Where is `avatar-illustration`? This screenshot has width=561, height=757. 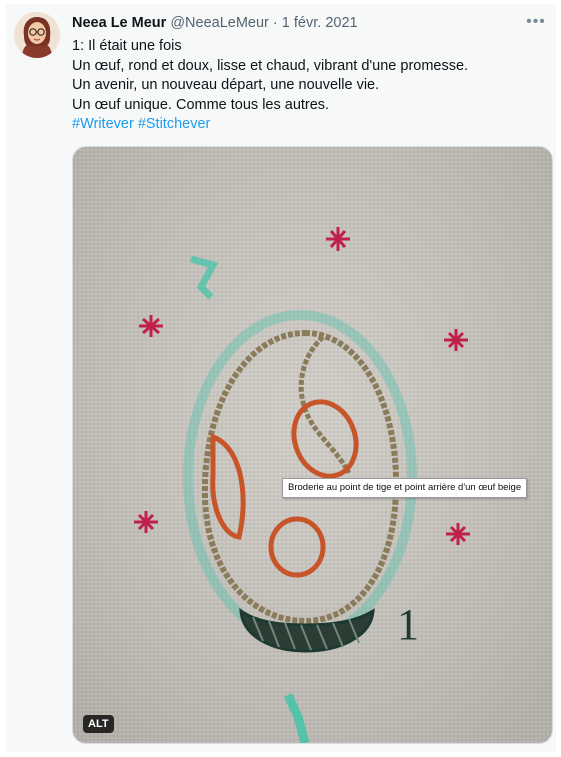
avatar-illustration is located at coordinates (37, 35).